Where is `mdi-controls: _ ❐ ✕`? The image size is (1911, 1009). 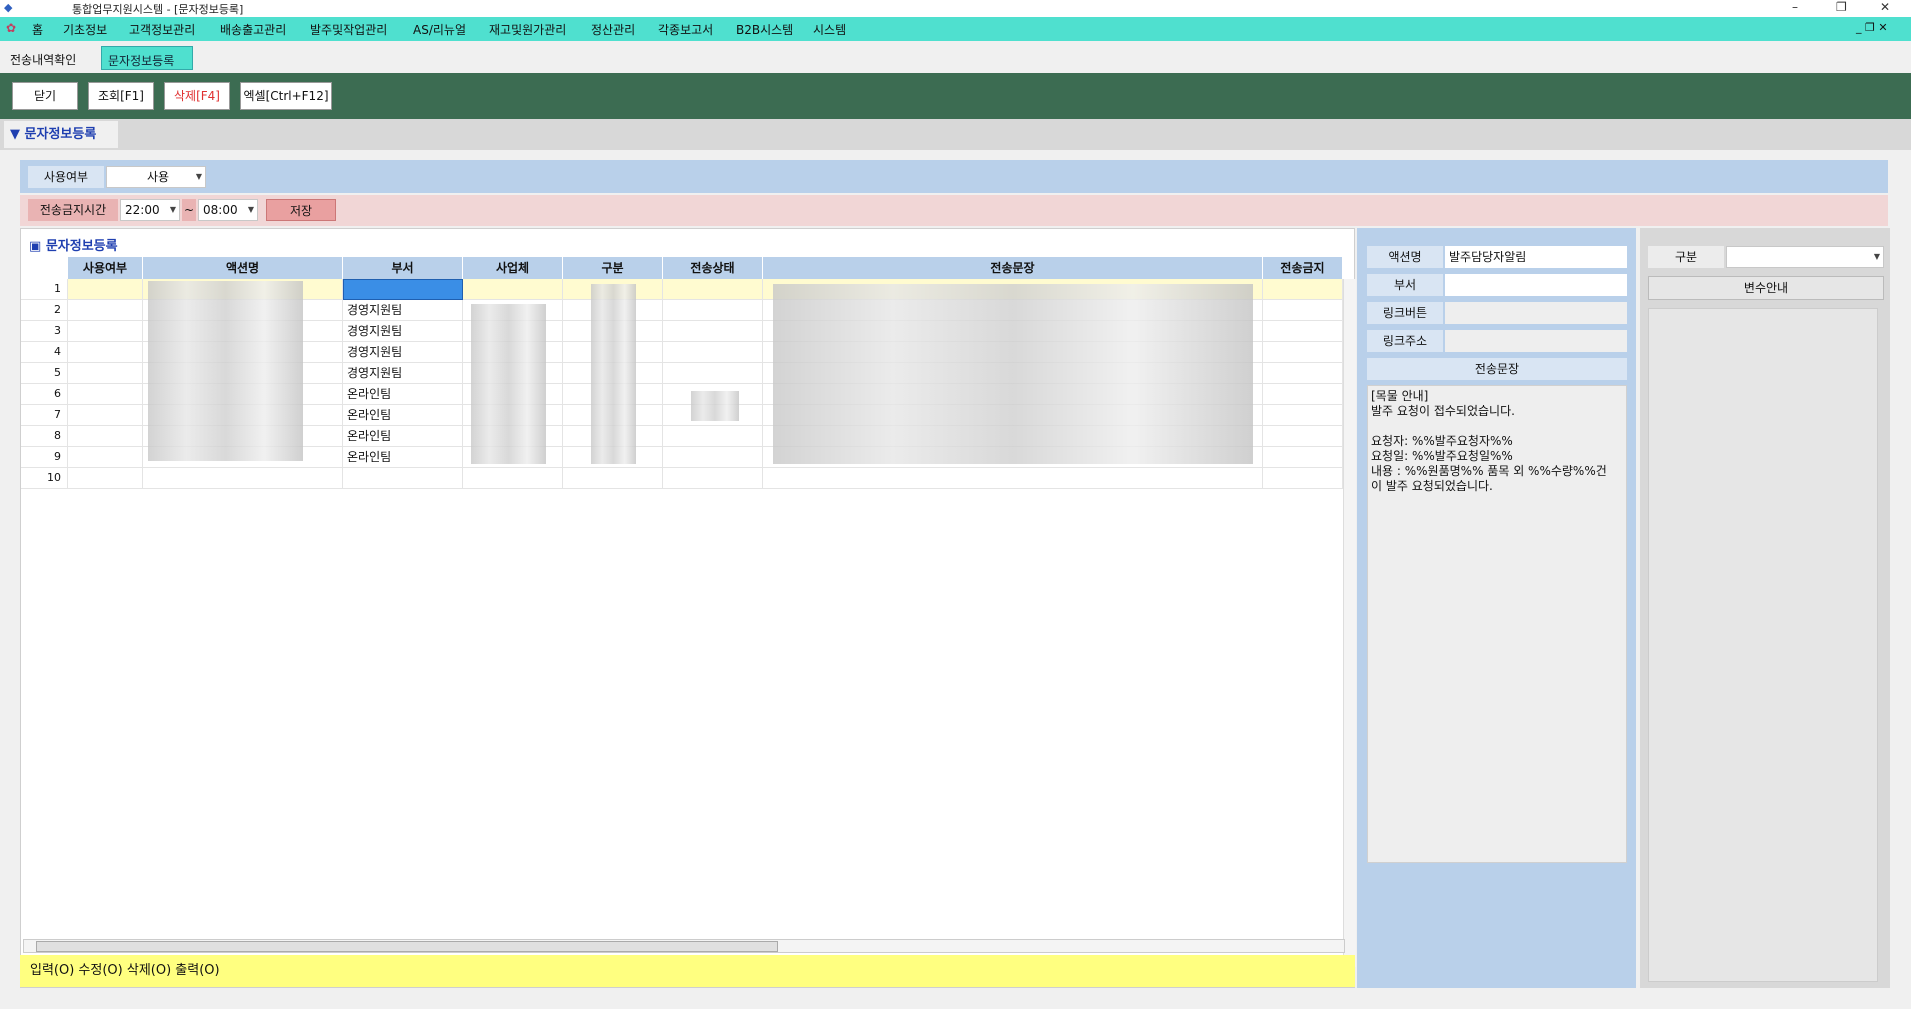
mdi-controls: _ ❐ ✕ is located at coordinates (1872, 27).